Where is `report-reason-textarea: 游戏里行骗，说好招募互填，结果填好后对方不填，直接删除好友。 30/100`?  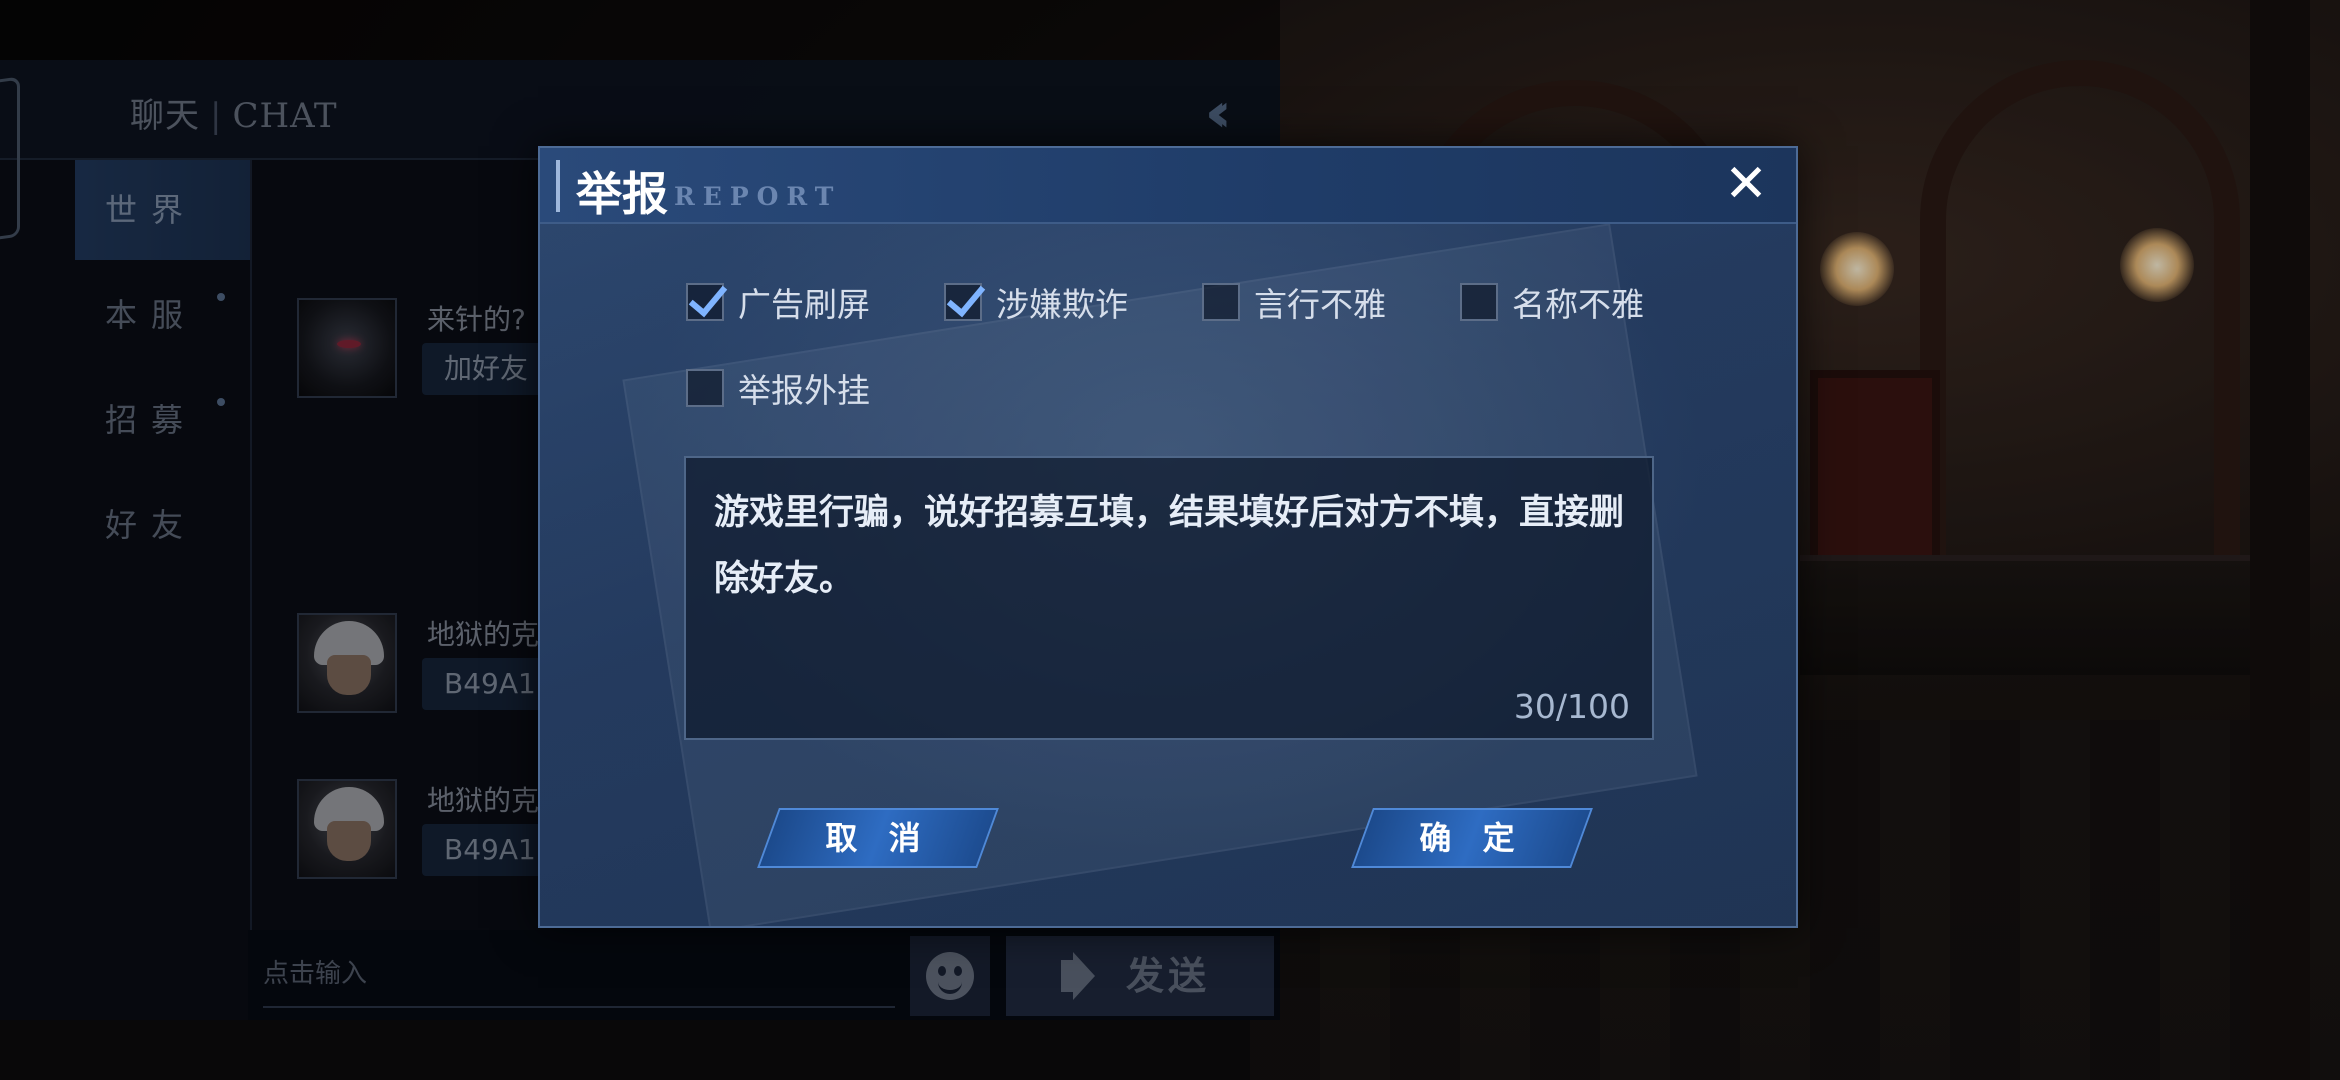 report-reason-textarea: 游戏里行骗，说好招募互填，结果填好后对方不填，直接删除好友。 30/100 is located at coordinates (1169, 598).